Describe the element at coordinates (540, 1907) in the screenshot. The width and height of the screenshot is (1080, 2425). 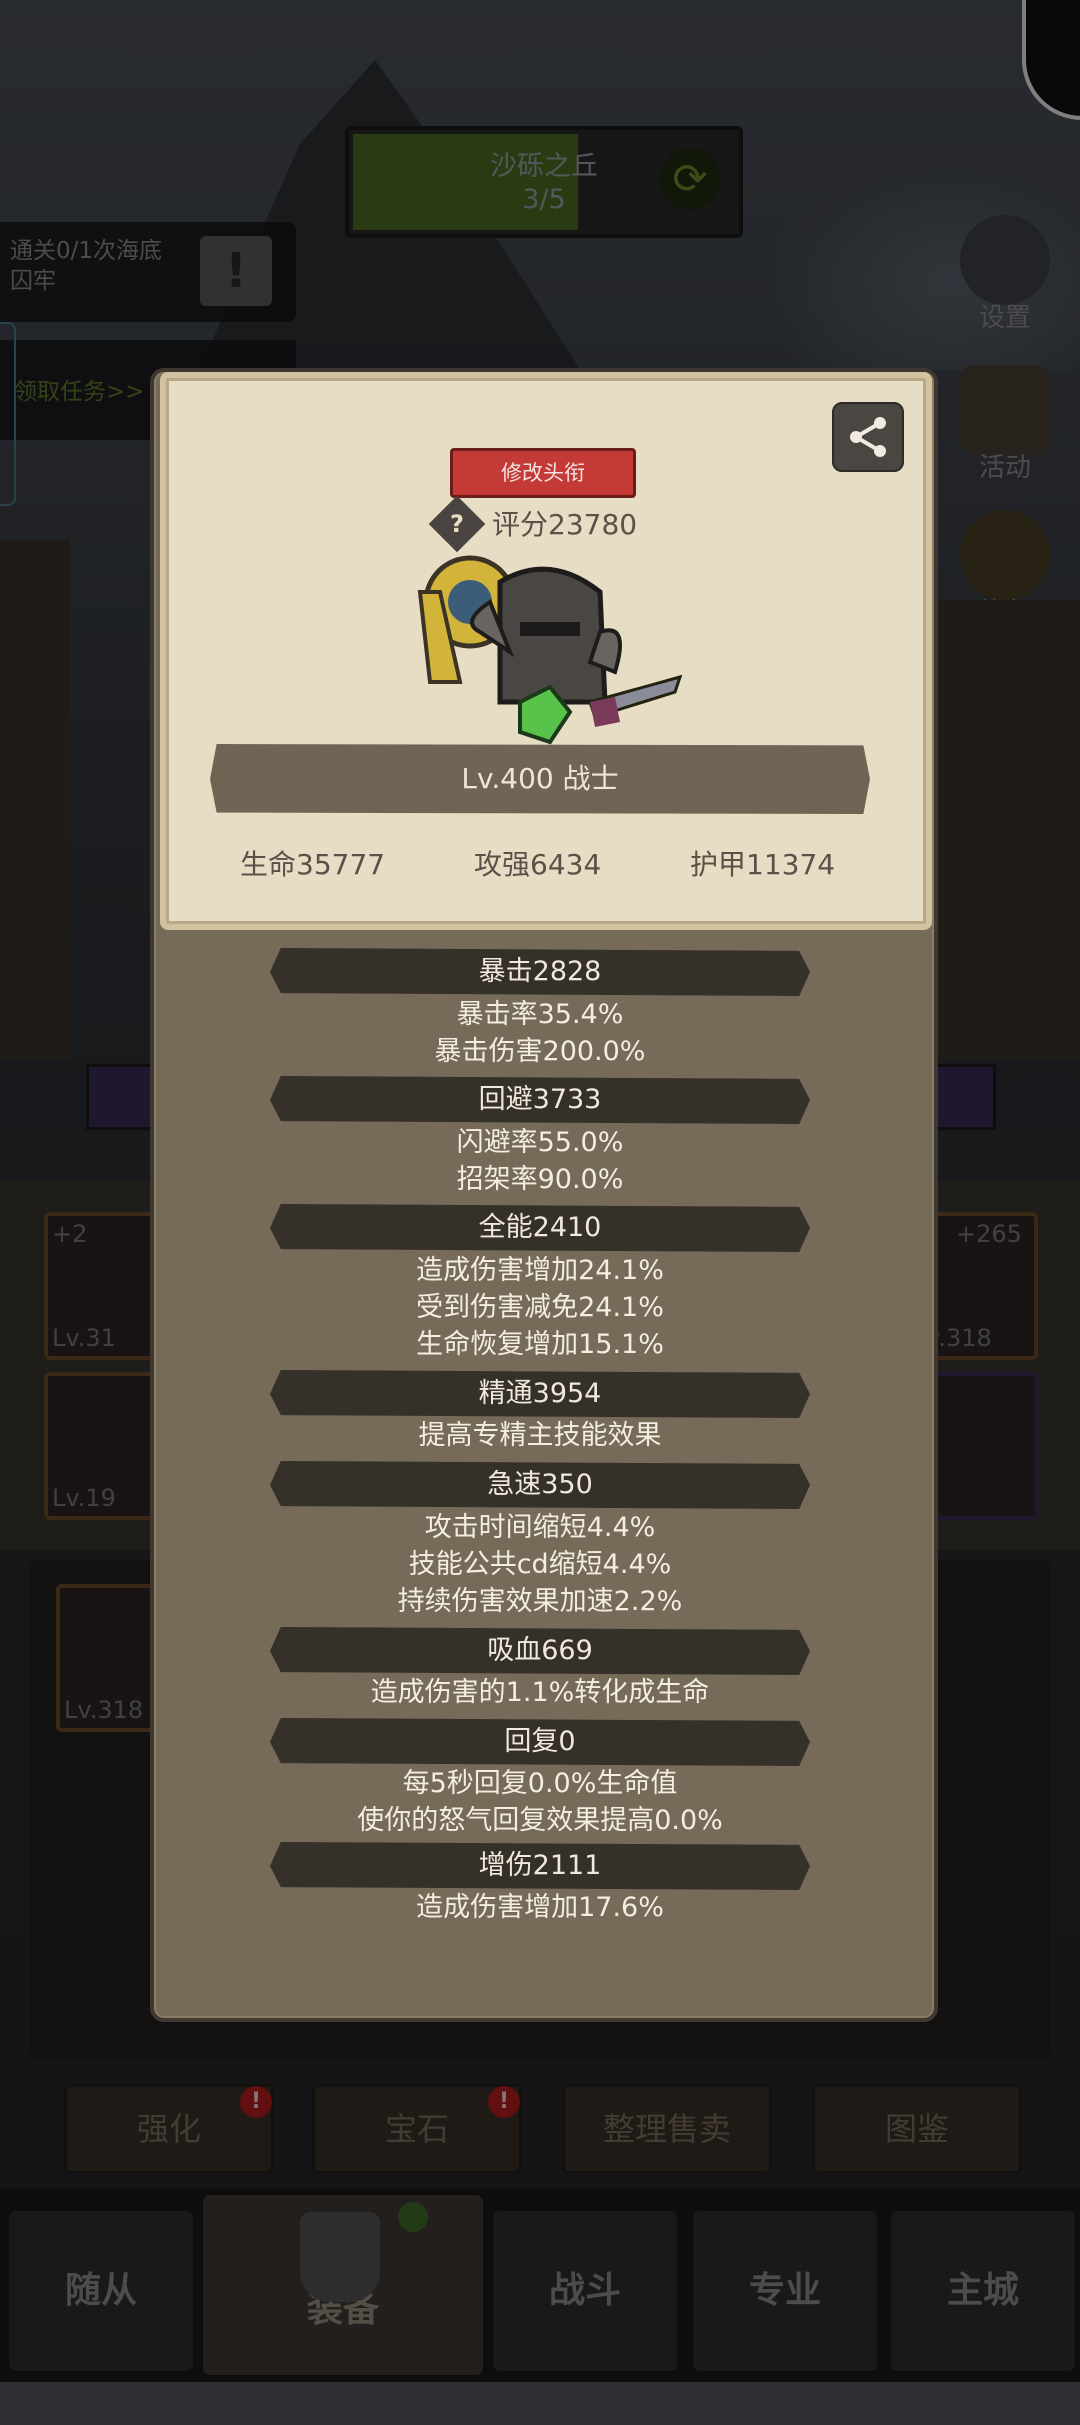
I see `stat-damage-bonus-desc: 造成伤害增加17.6%` at that location.